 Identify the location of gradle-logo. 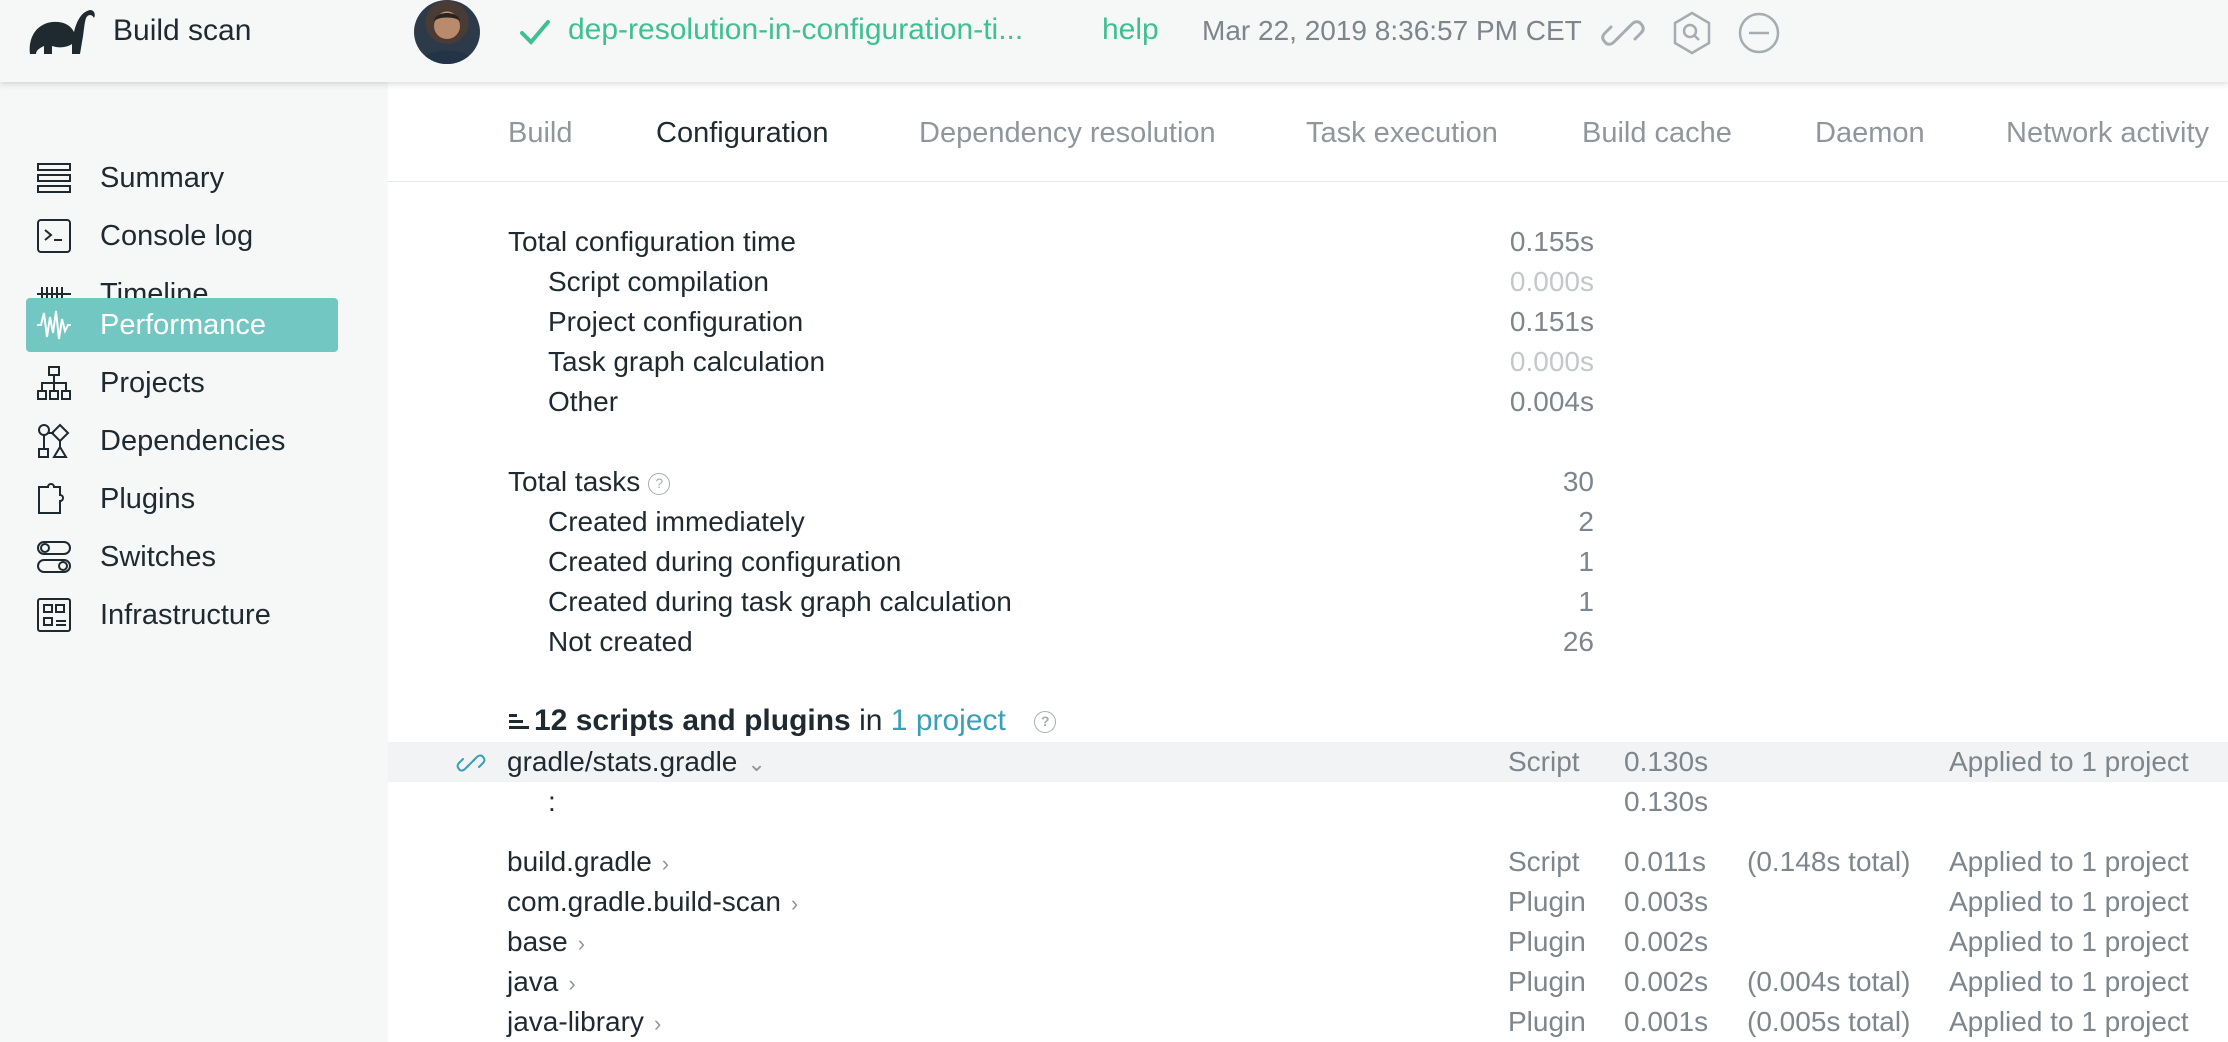
(60, 32).